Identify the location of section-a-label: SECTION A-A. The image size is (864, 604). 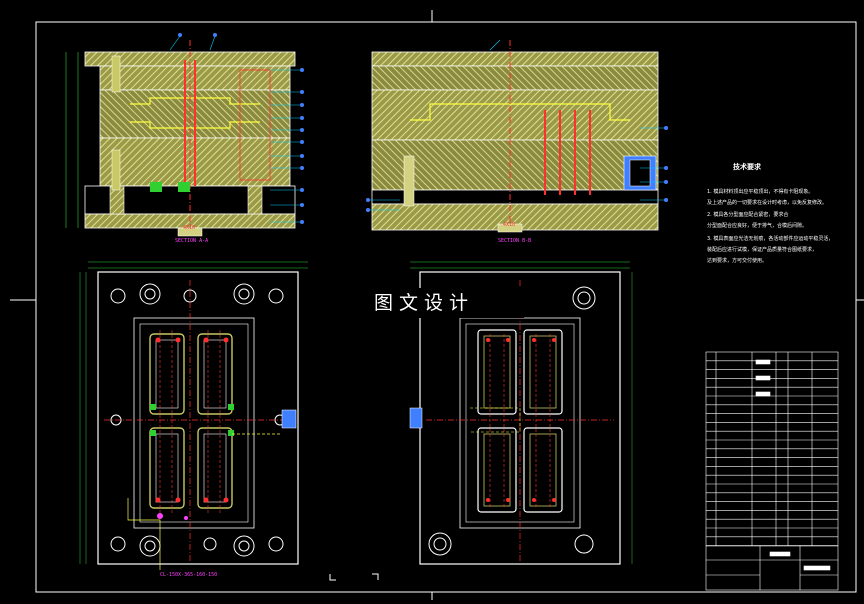
(192, 241).